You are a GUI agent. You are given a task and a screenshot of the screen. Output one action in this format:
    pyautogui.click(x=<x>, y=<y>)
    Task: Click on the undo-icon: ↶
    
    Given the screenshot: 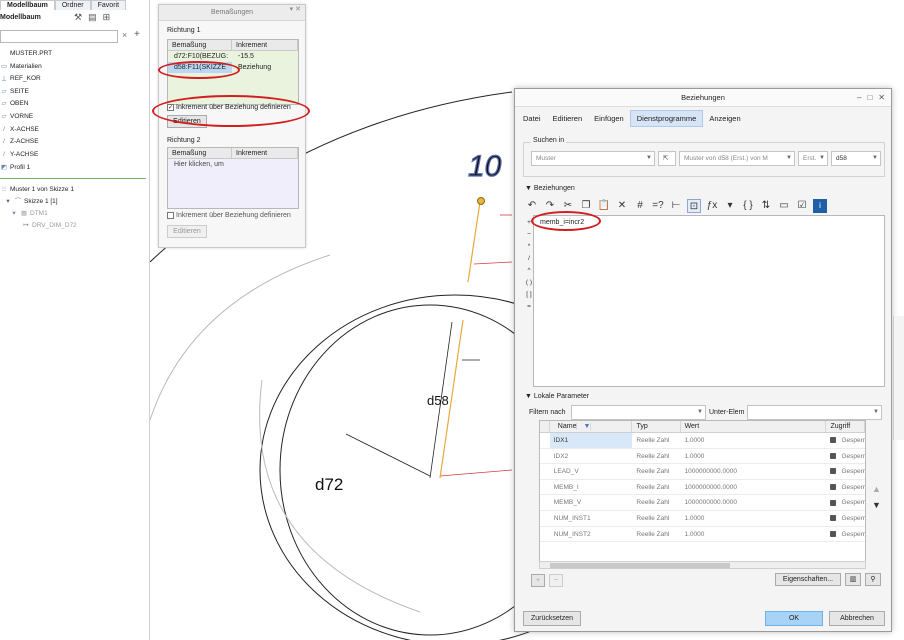 What is the action you would take?
    pyautogui.click(x=532, y=206)
    